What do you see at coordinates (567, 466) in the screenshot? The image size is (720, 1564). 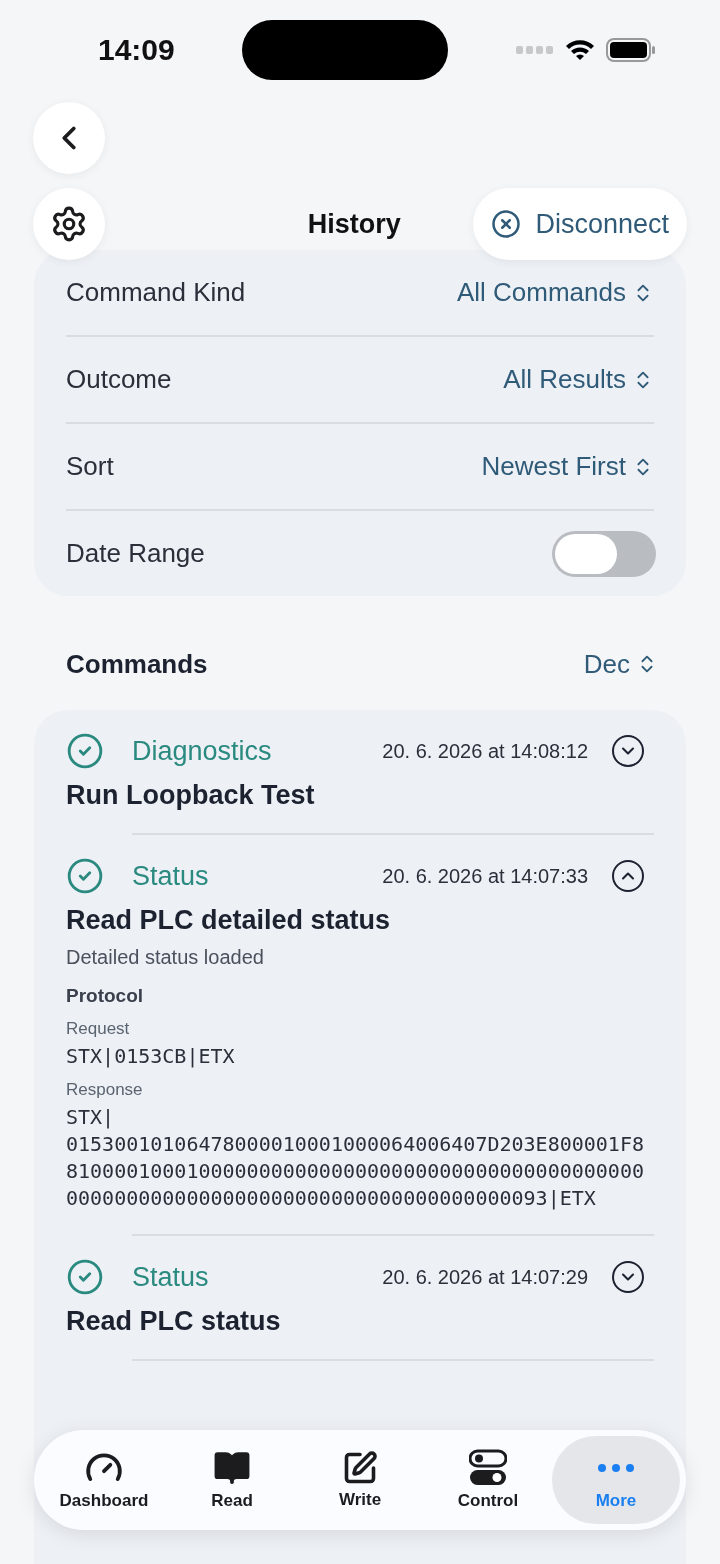 I see `picker-button: Newest First` at bounding box center [567, 466].